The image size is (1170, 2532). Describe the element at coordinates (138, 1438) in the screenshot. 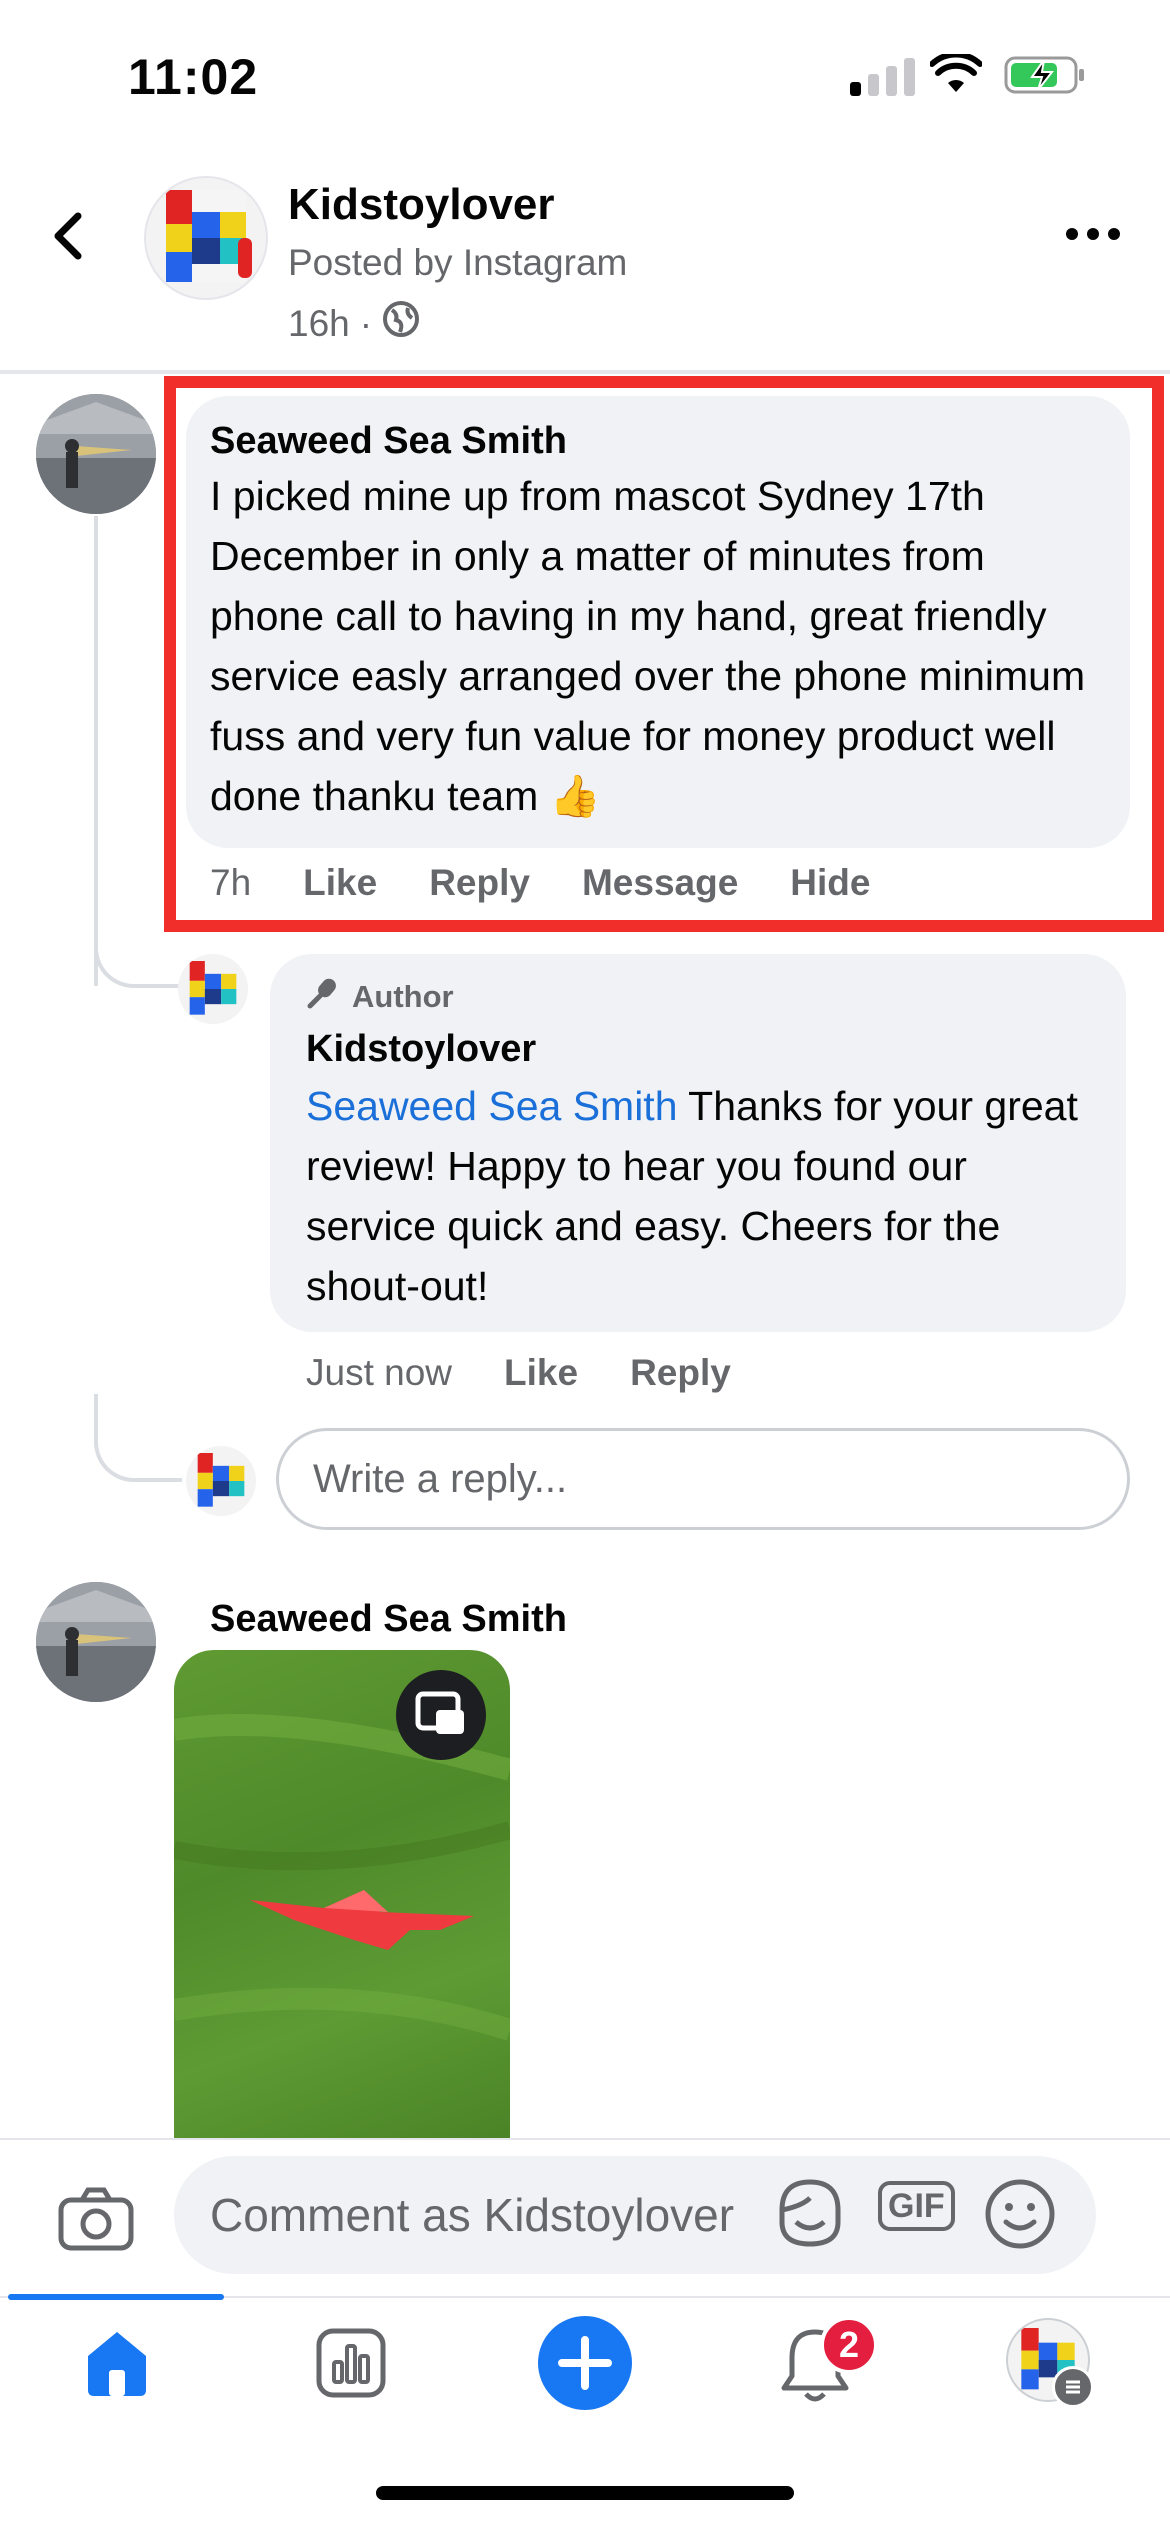

I see `thread-connector` at that location.